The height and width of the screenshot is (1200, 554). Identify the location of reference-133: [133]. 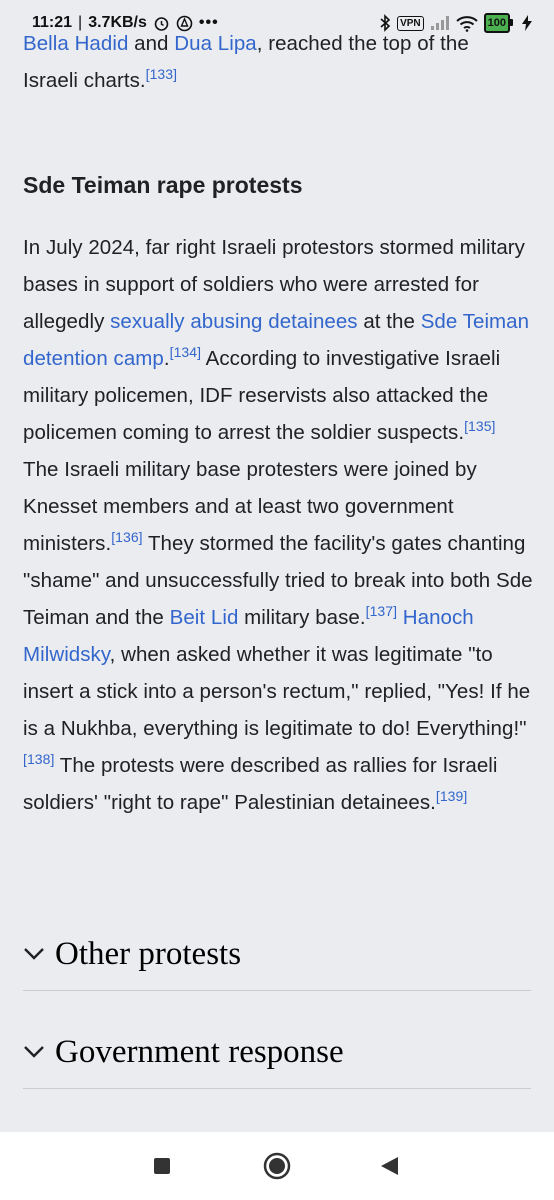
(161, 74).